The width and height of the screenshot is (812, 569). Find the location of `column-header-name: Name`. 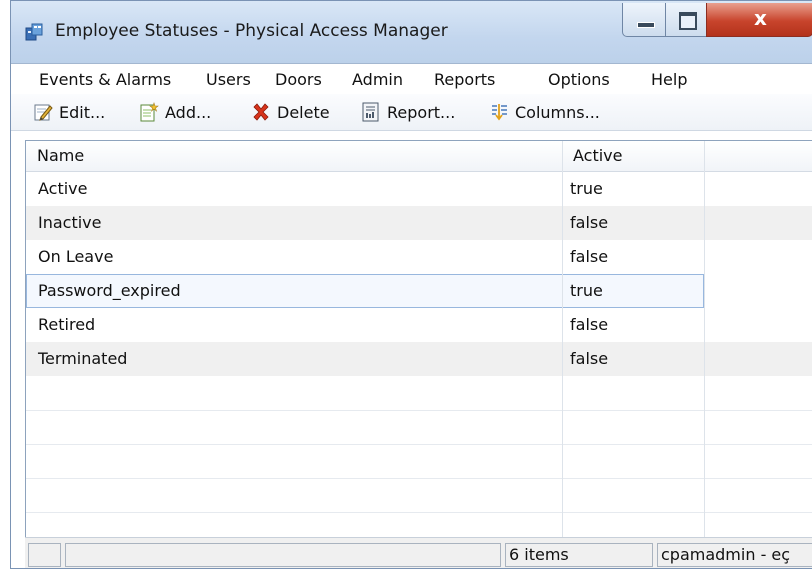

column-header-name: Name is located at coordinates (294, 156).